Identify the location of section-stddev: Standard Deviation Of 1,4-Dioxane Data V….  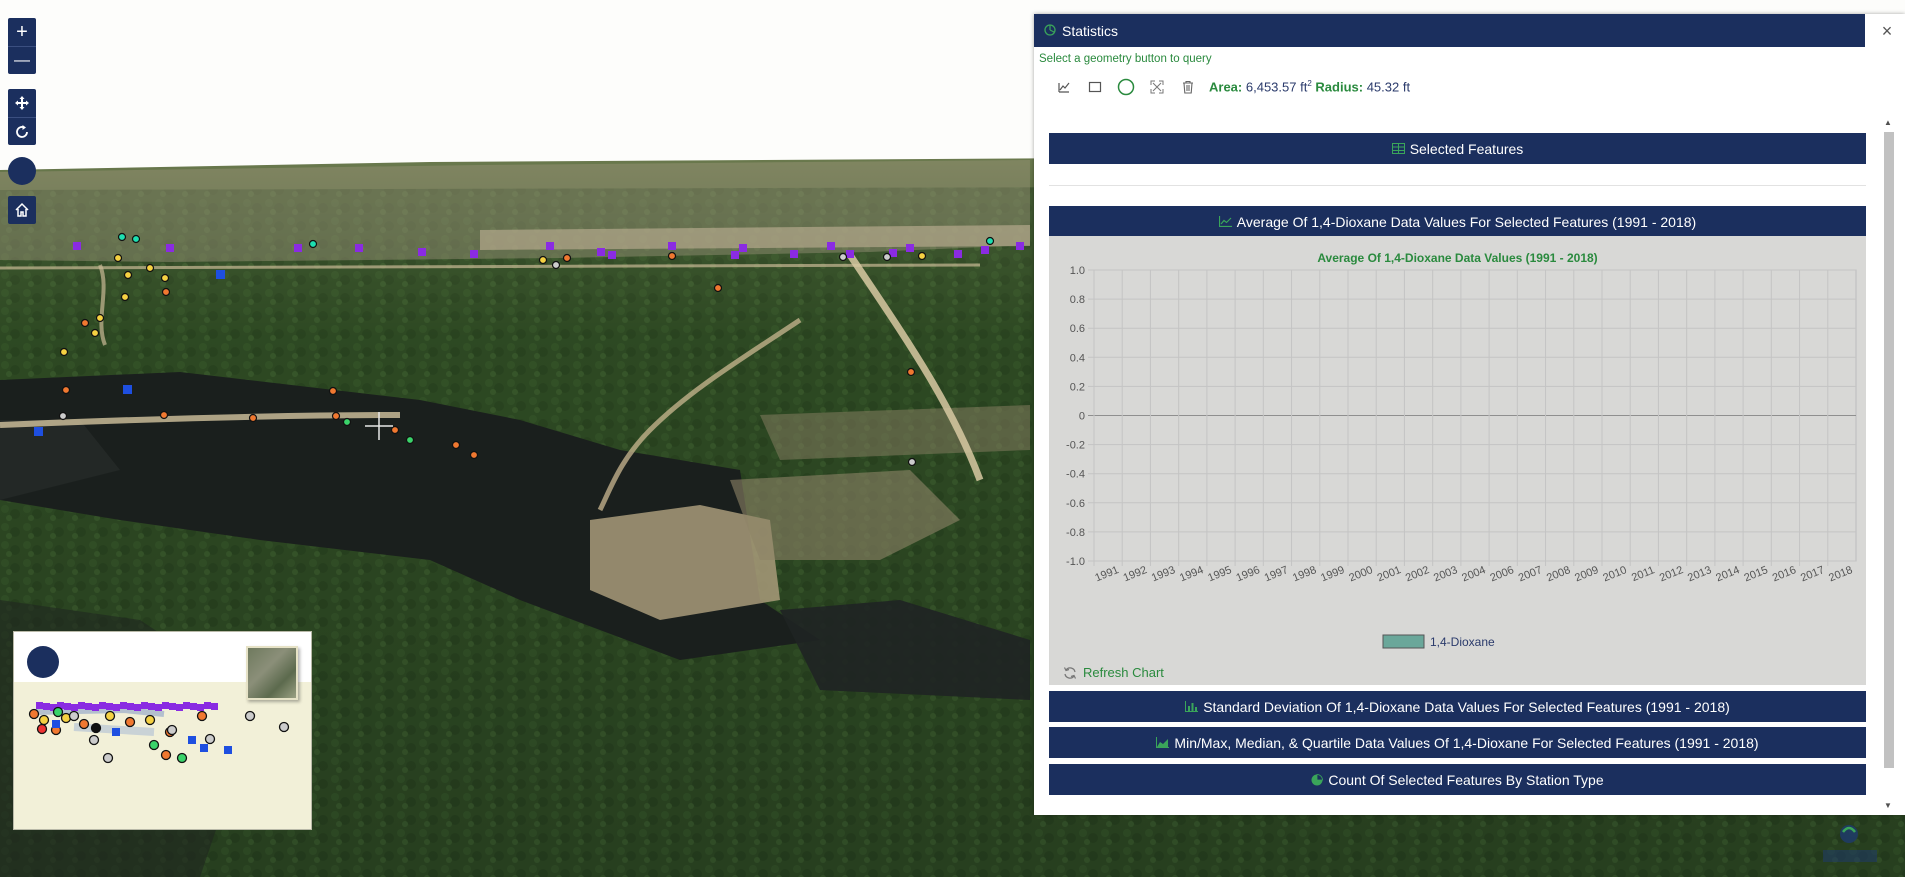
(1457, 706).